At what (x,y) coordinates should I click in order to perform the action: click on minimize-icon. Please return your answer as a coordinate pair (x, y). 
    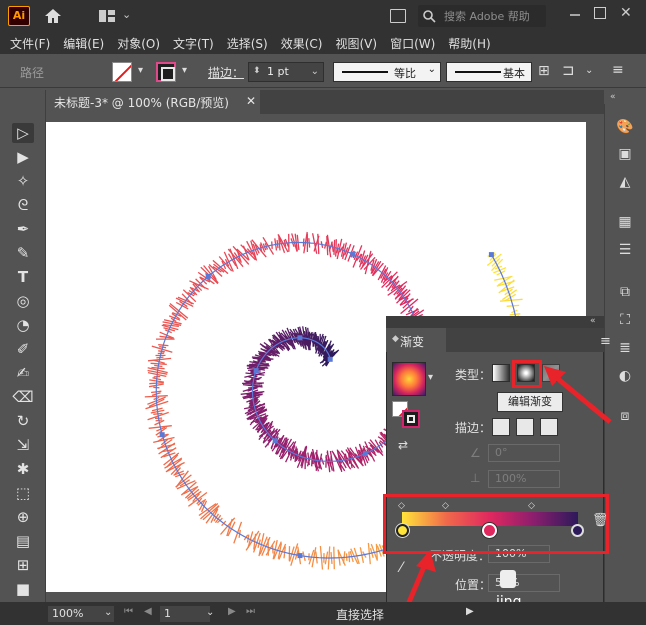
    Looking at the image, I should click on (575, 15).